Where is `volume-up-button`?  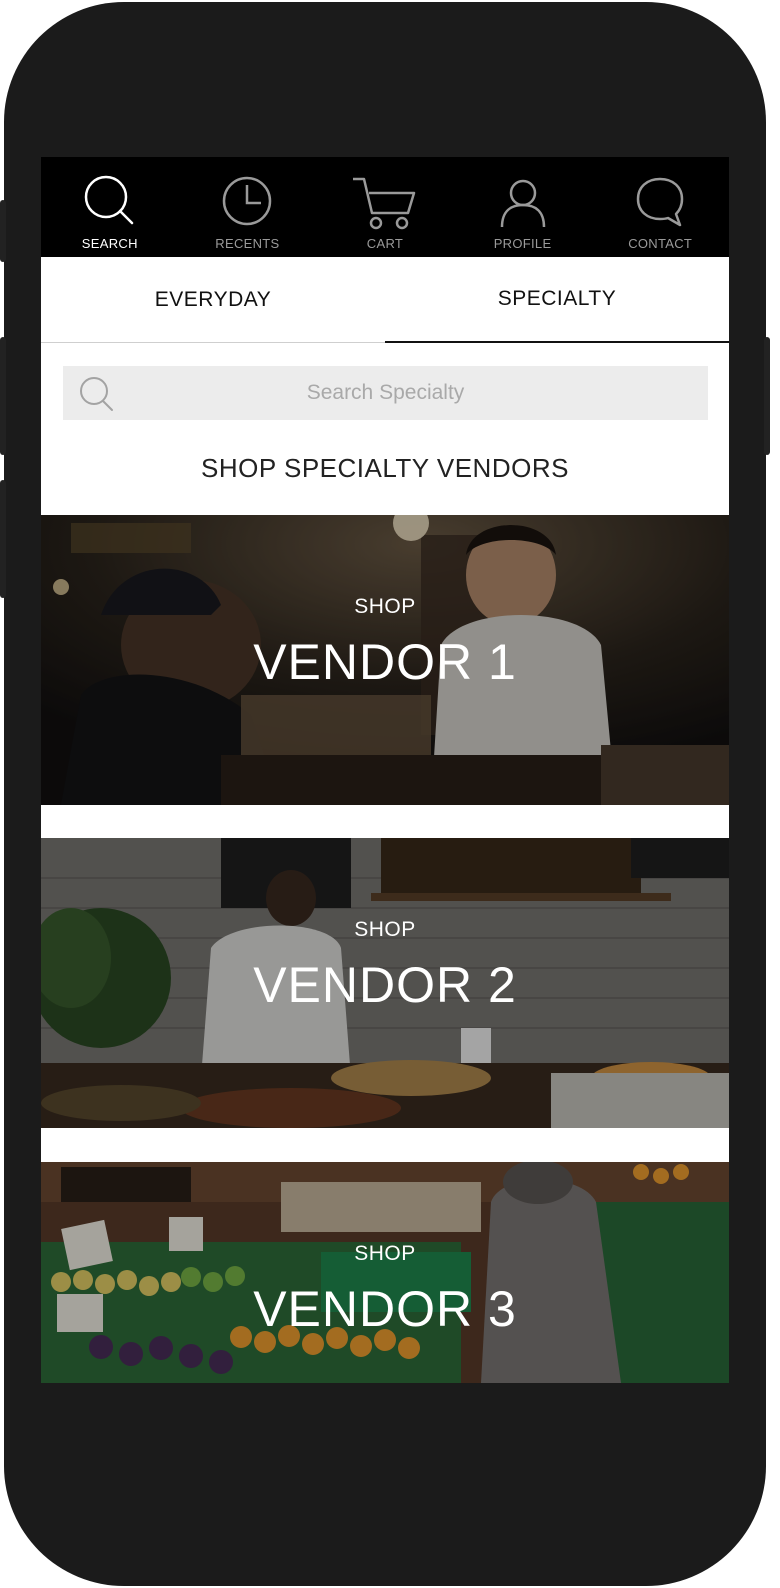
volume-up-button is located at coordinates (3, 396).